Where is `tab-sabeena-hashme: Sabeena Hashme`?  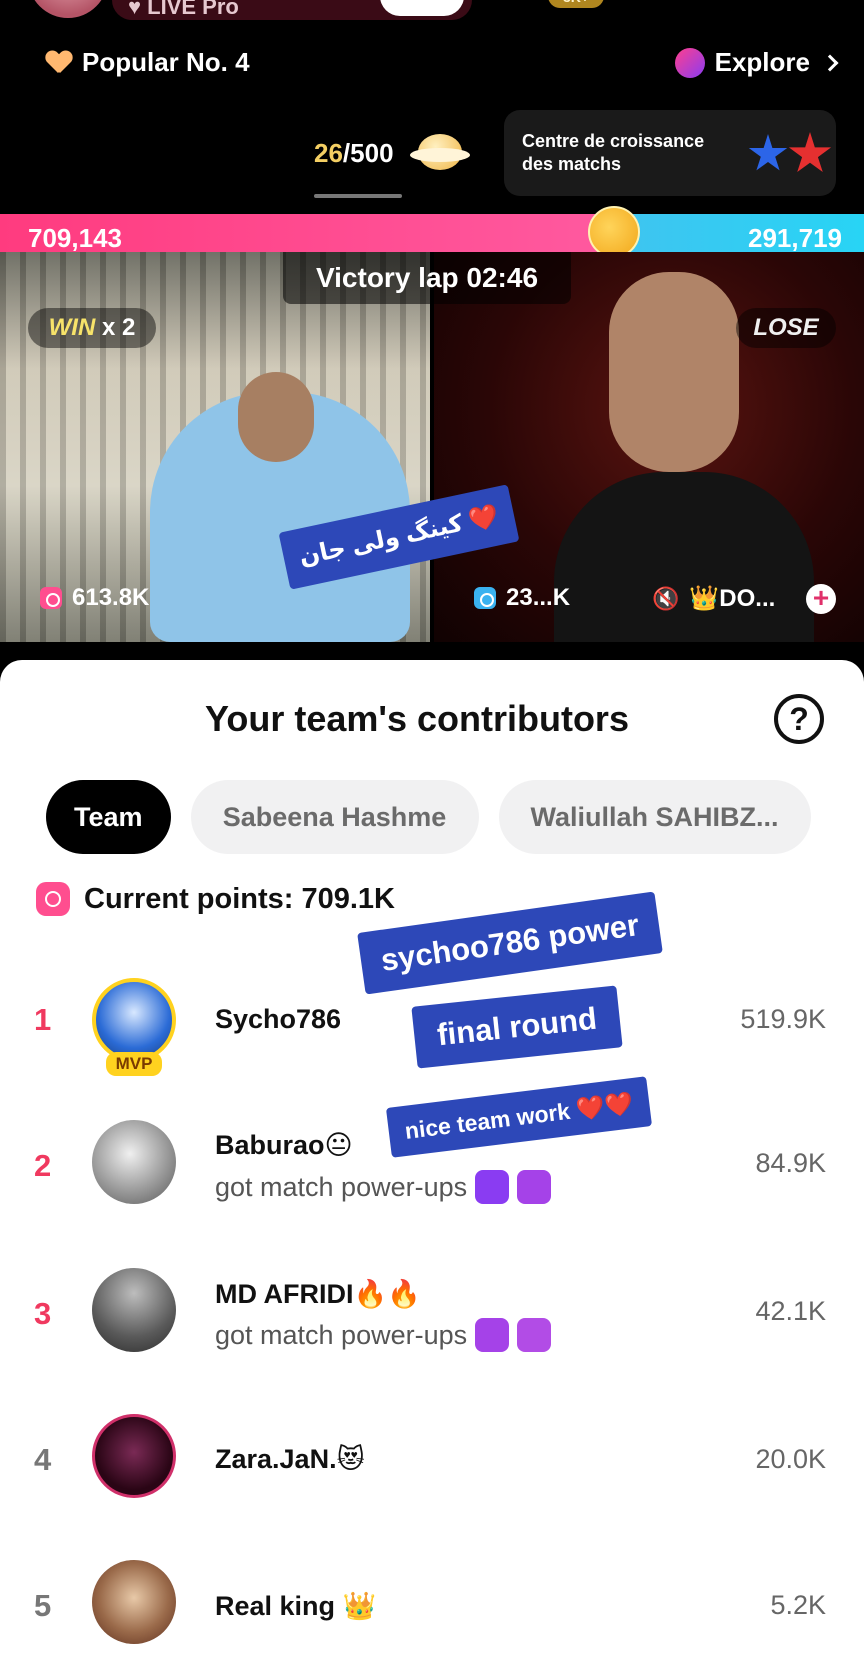 tab-sabeena-hashme: Sabeena Hashme is located at coordinates (334, 817).